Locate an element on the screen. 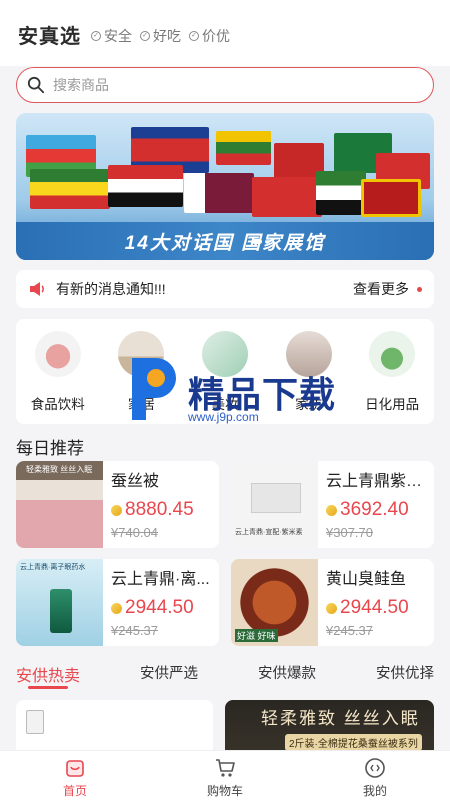  category-grid: 食品饮料 家居 美妆 家纺 日化用品 is located at coordinates (225, 371).